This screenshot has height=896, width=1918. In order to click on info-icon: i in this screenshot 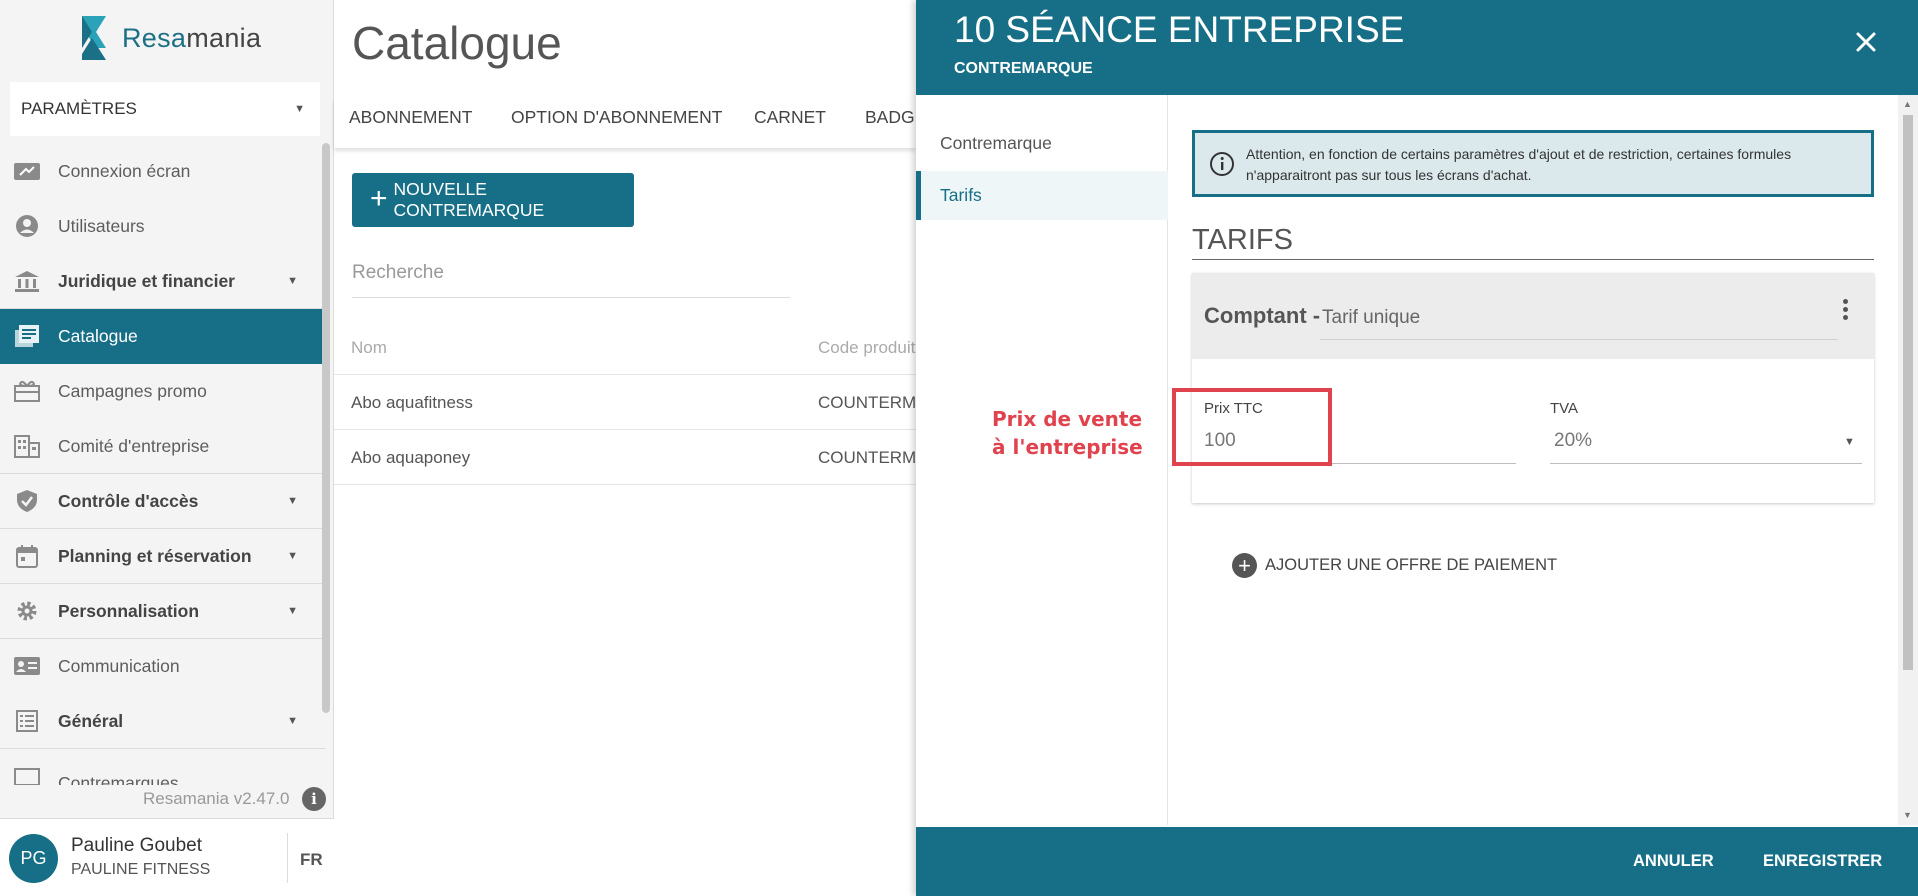, I will do `click(314, 799)`.